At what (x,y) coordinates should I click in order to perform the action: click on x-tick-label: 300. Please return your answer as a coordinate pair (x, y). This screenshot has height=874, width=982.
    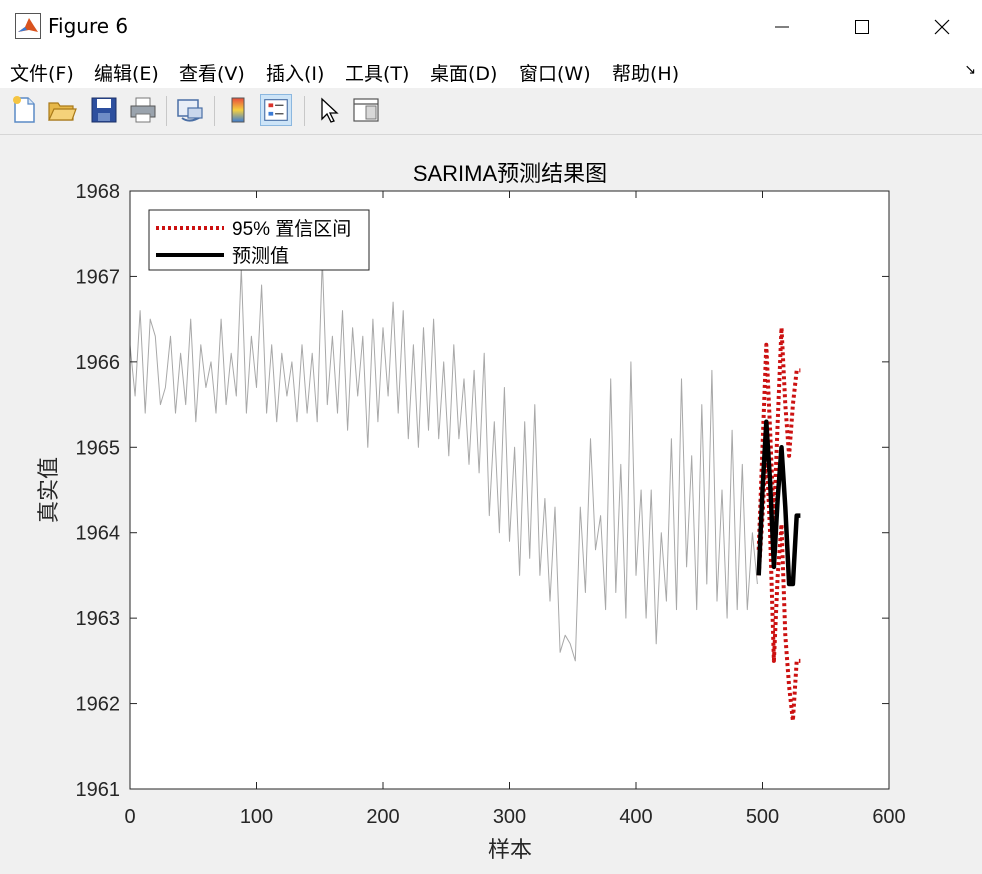
    Looking at the image, I should click on (509, 817).